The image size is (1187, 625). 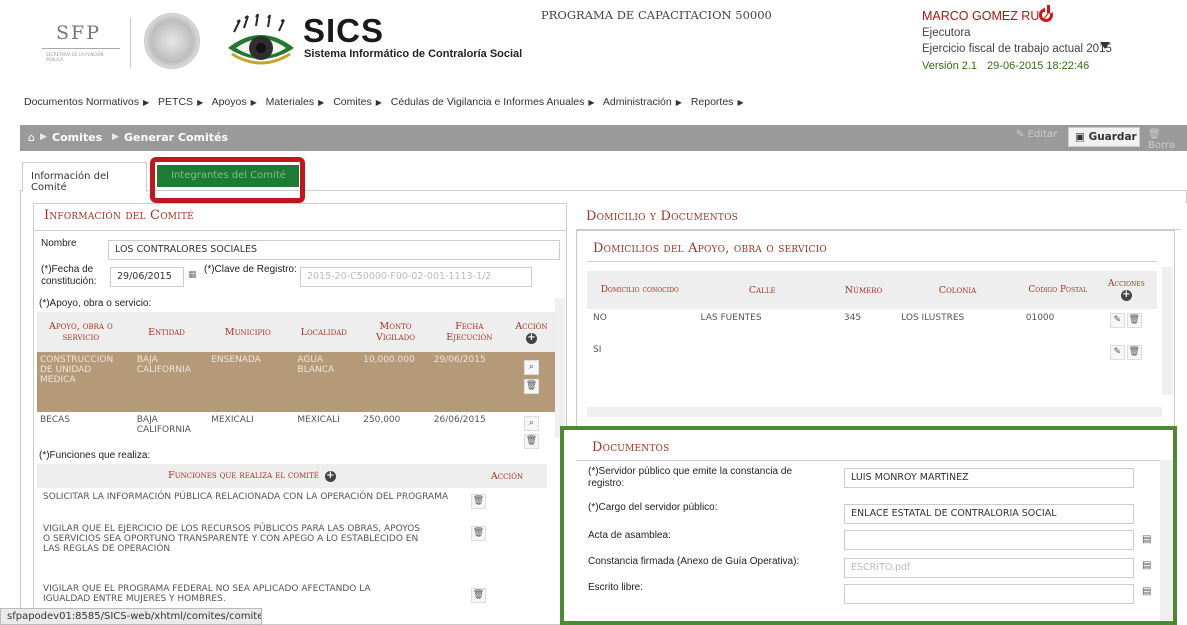 What do you see at coordinates (1017, 49) in the screenshot?
I see `fiscal-year: Ejercicio fiscal de trabajo actual 2015` at bounding box center [1017, 49].